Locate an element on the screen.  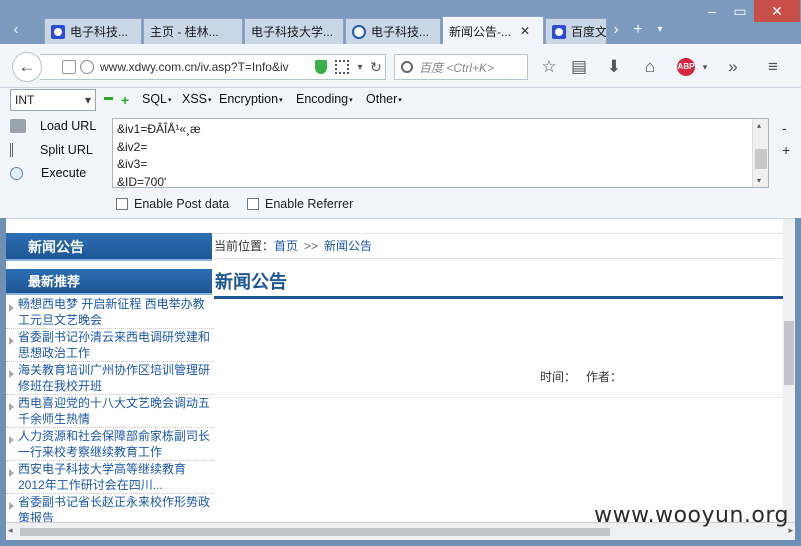
tab-scroll-right-icon: › is located at coordinates (616, 30).